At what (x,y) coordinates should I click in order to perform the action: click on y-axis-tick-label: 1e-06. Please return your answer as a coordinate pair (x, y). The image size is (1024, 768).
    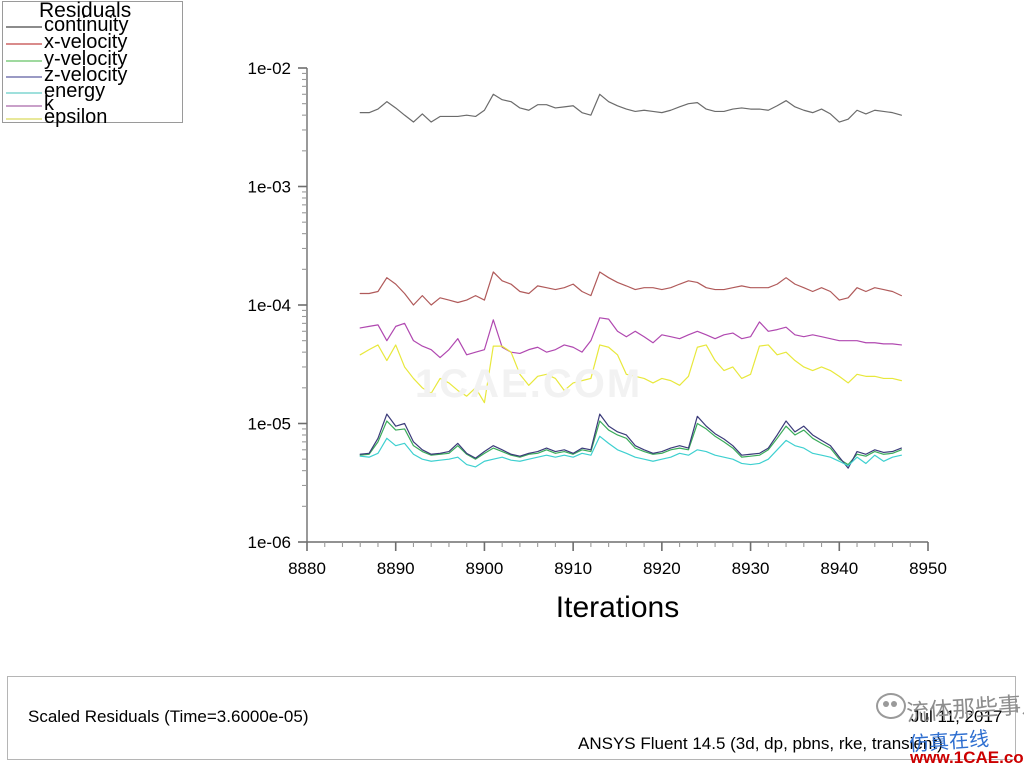
    Looking at the image, I should click on (269, 542).